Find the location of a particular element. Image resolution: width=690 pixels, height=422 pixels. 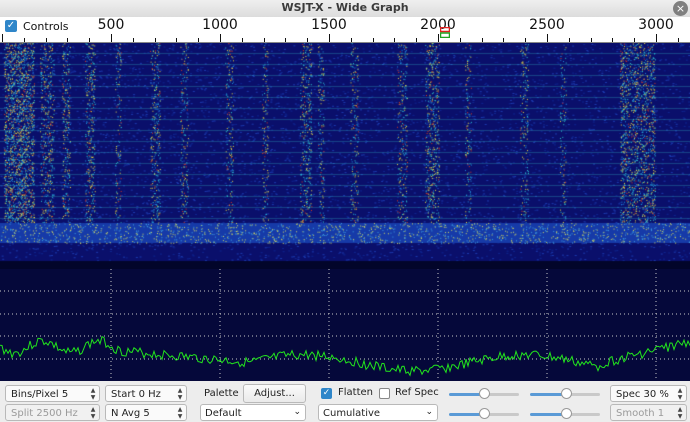

frequency-ruler: ✓ Controls 500 1000 1500 2000 2500 3000 is located at coordinates (345, 30).